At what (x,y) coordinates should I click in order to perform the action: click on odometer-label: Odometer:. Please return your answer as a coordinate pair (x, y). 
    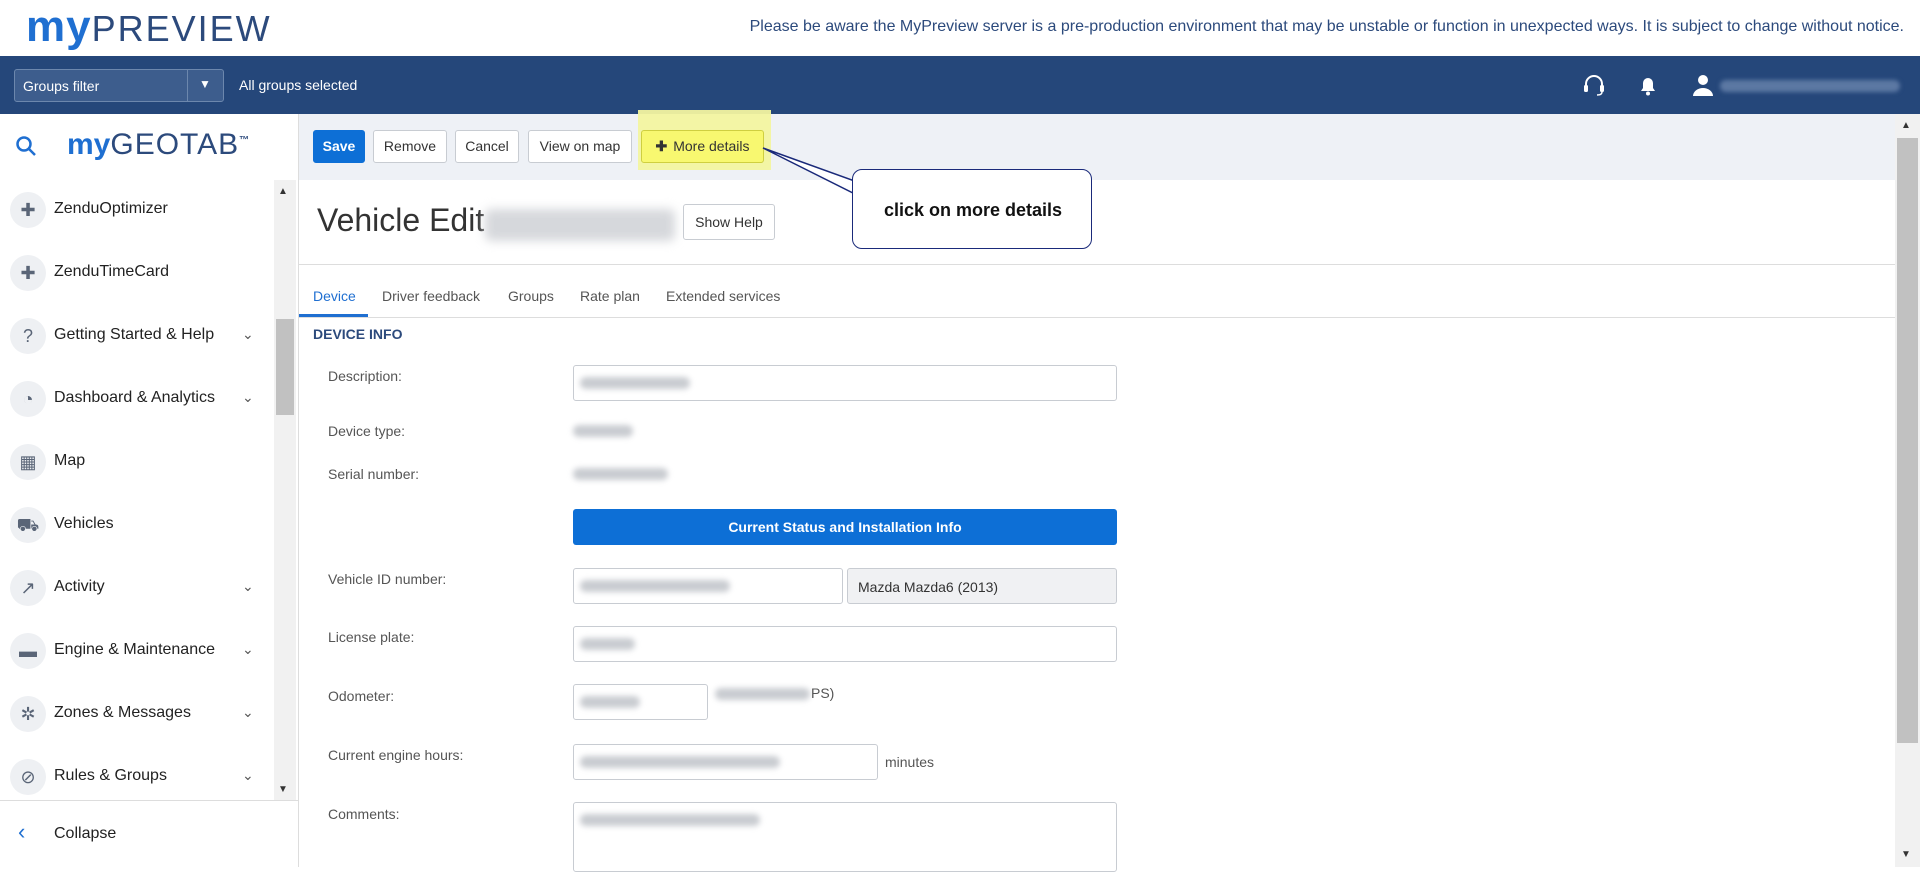
    Looking at the image, I should click on (361, 696).